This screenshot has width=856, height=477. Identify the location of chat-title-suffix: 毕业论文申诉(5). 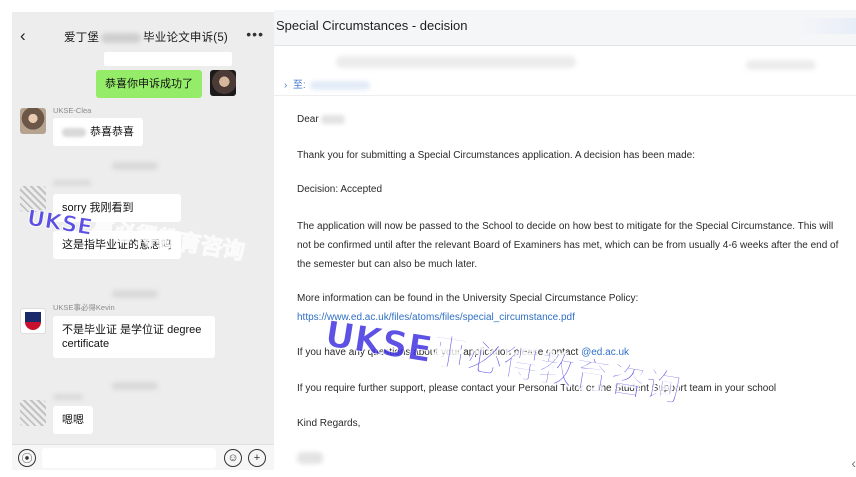
(185, 38).